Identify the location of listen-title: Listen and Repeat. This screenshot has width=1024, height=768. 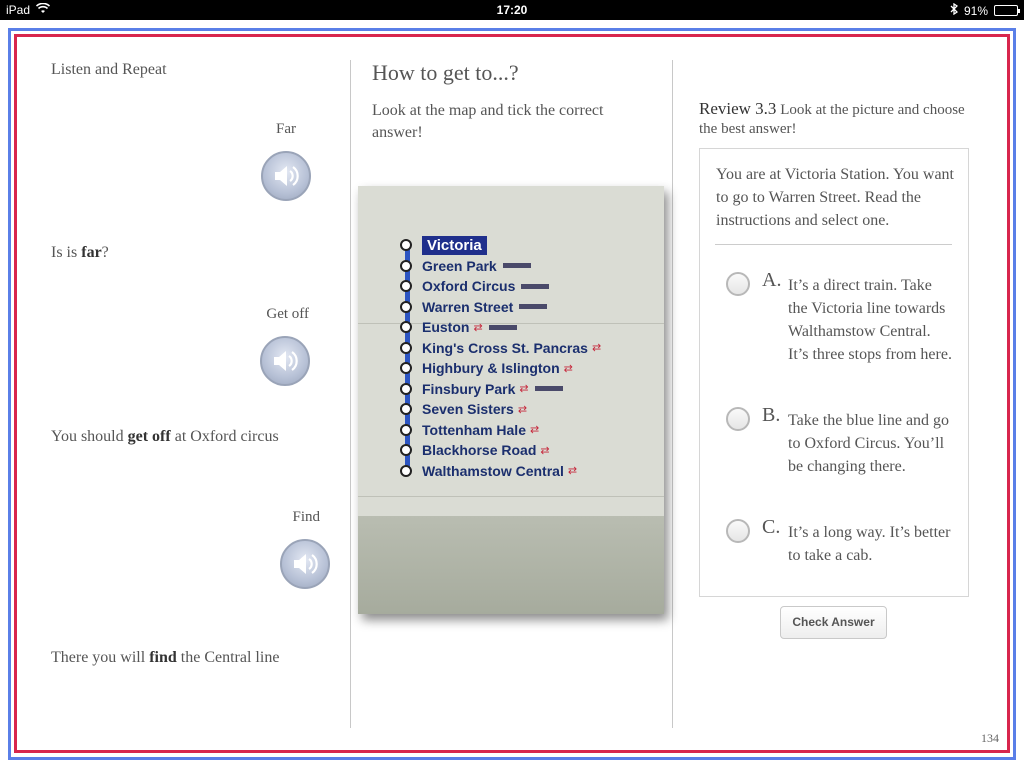
(109, 69).